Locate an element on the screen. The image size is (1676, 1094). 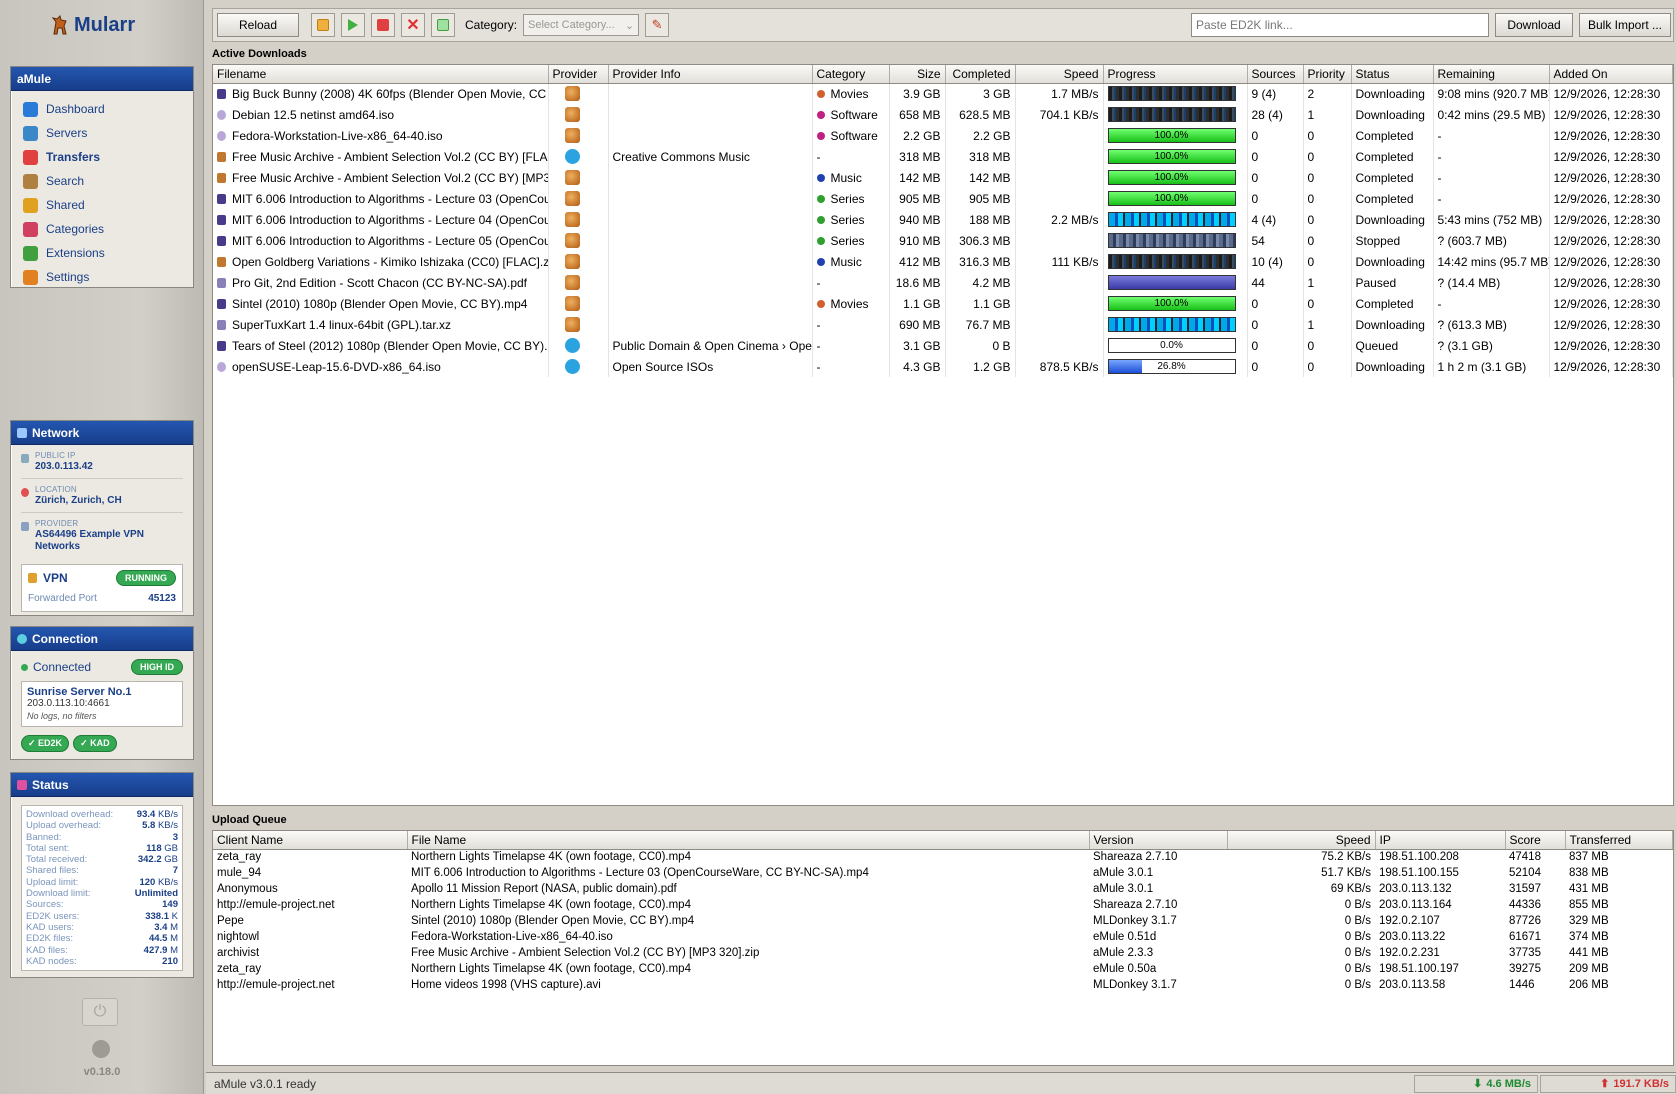
file-name: Fedora-Workstation-Live-x86_64-40.iso is located at coordinates (512, 937).